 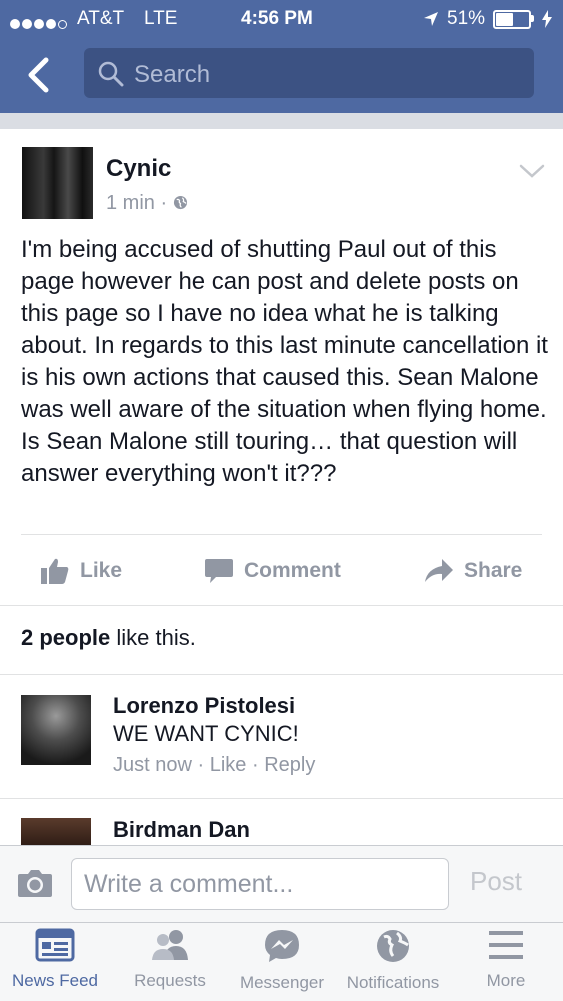 What do you see at coordinates (57, 183) in the screenshot?
I see `page-avatar` at bounding box center [57, 183].